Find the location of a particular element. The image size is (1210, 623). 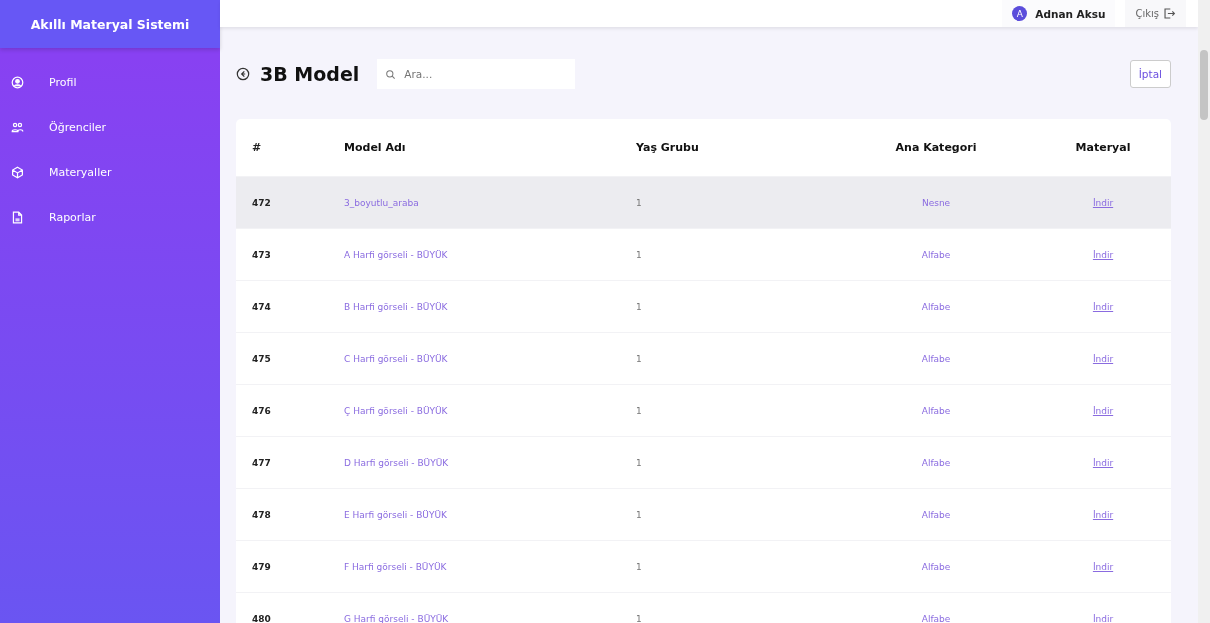

table-cell: 3_boyutlu_araba is located at coordinates (489, 202).